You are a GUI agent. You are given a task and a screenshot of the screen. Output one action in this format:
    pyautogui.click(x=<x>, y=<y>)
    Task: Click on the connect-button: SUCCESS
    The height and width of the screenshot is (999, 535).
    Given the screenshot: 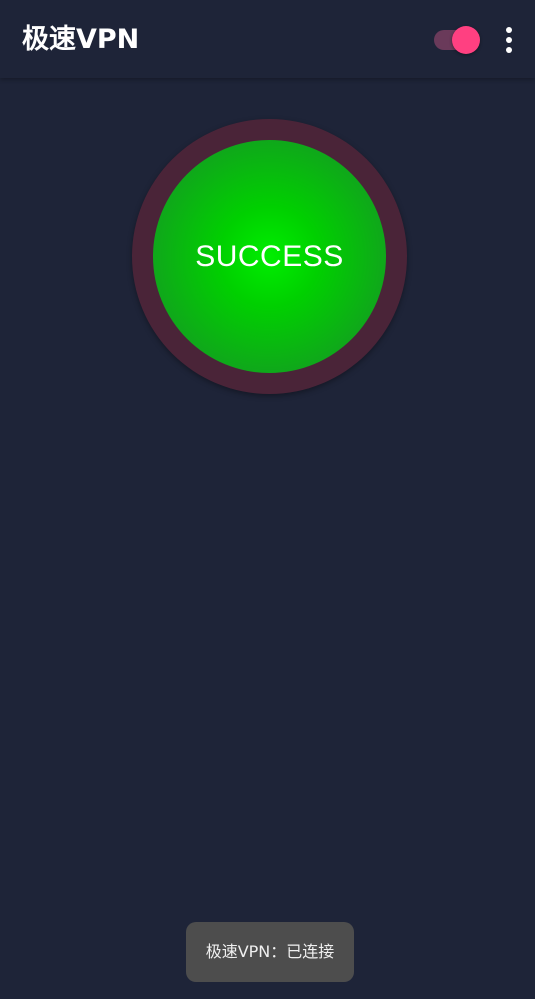 What is the action you would take?
    pyautogui.click(x=269, y=256)
    